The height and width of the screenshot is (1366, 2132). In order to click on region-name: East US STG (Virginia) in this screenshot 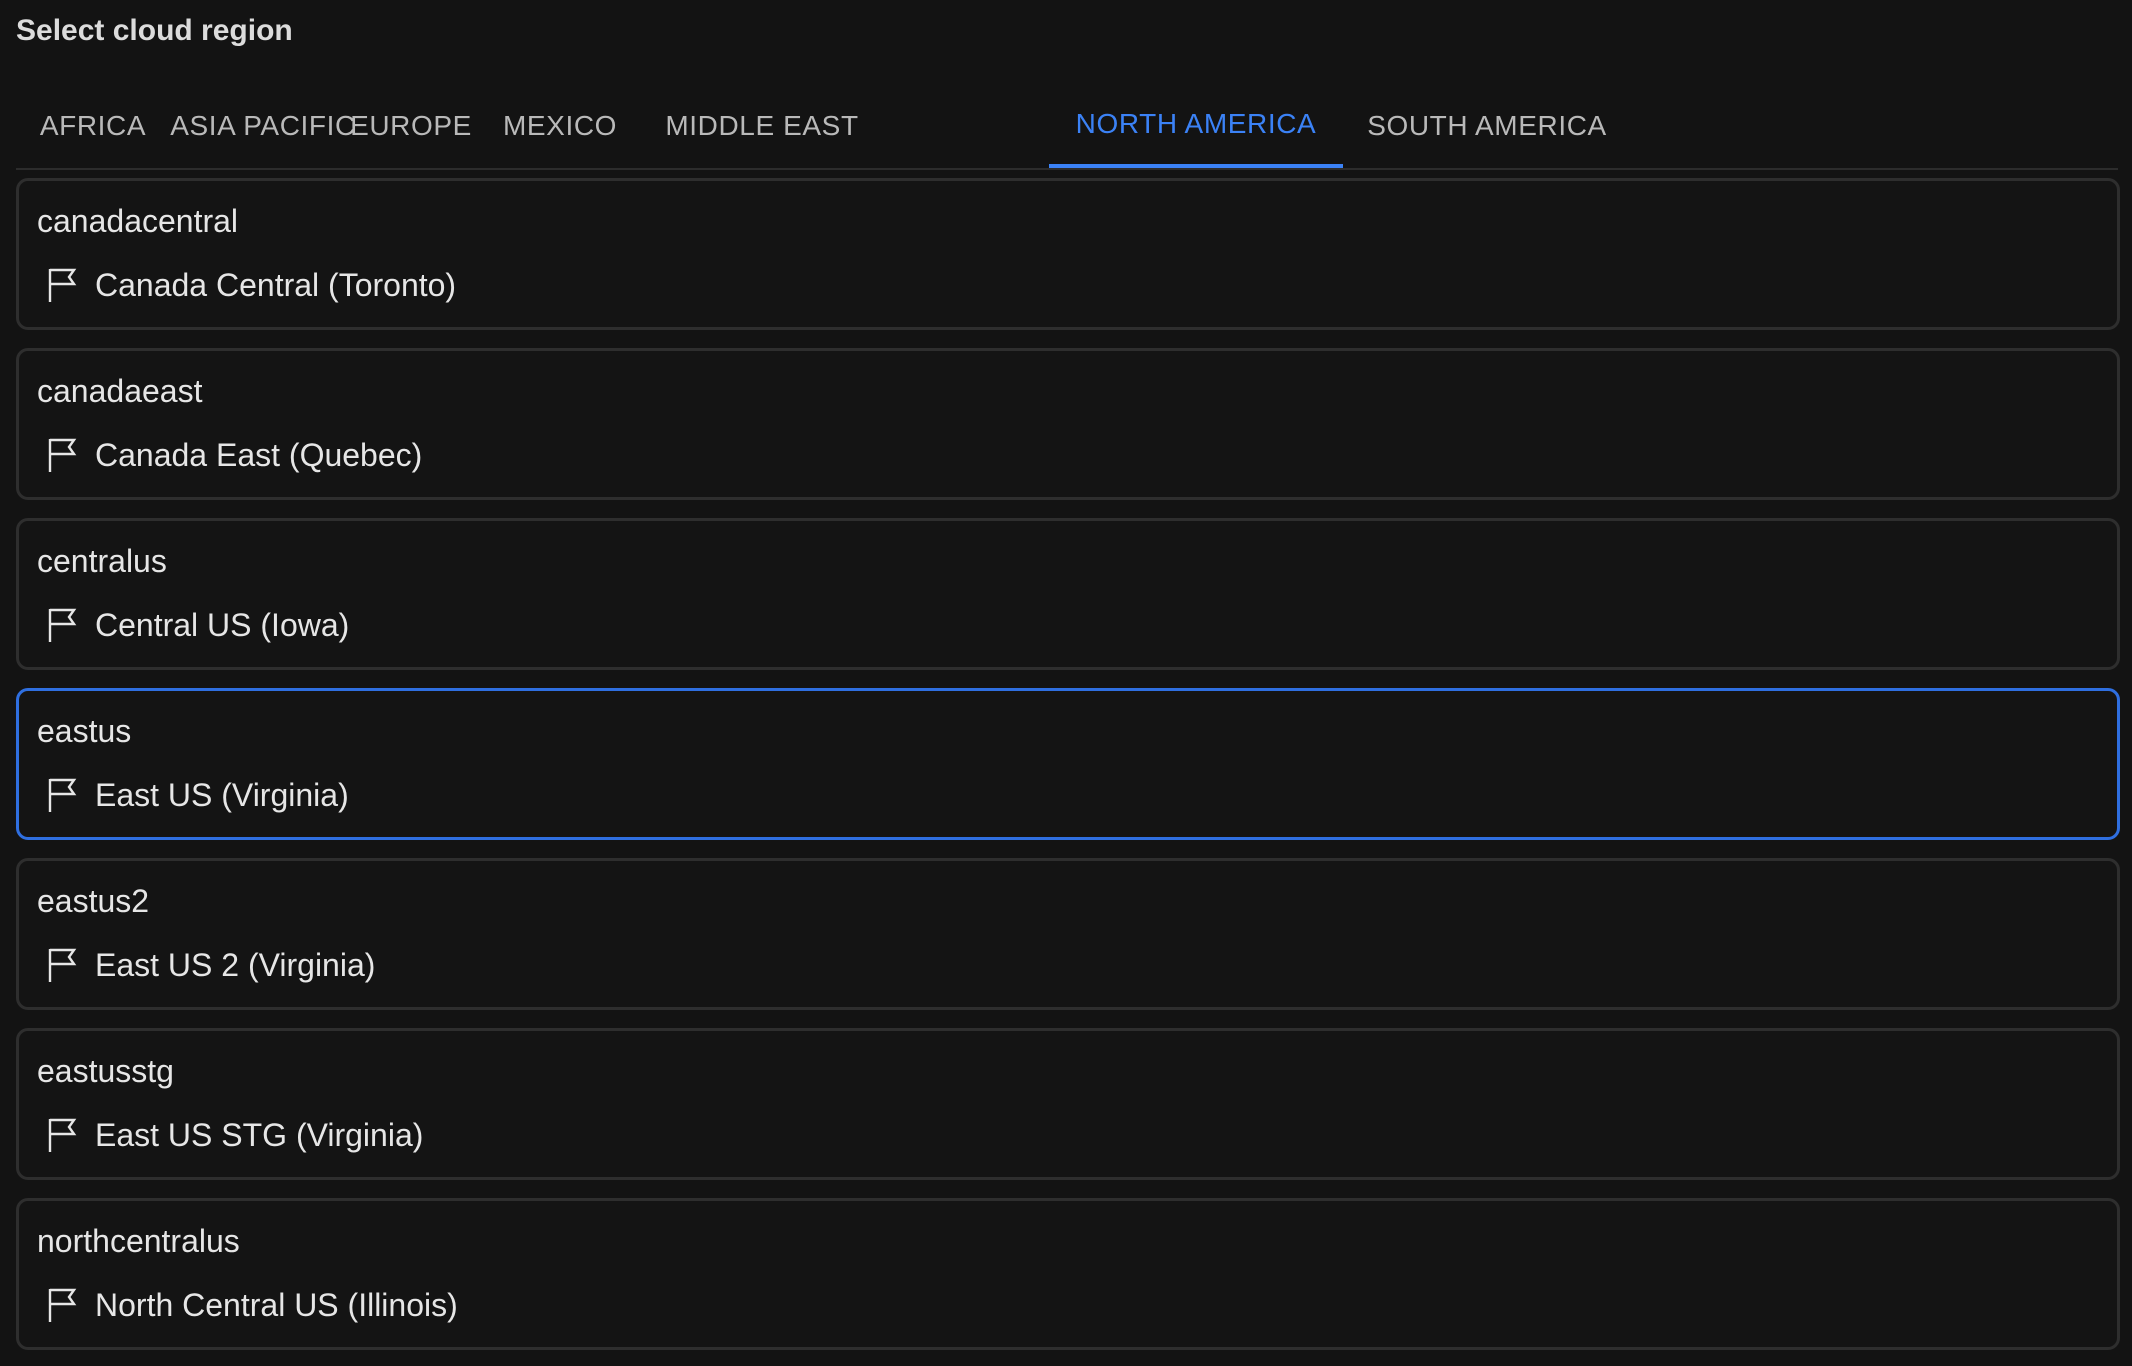, I will do `click(259, 1135)`.